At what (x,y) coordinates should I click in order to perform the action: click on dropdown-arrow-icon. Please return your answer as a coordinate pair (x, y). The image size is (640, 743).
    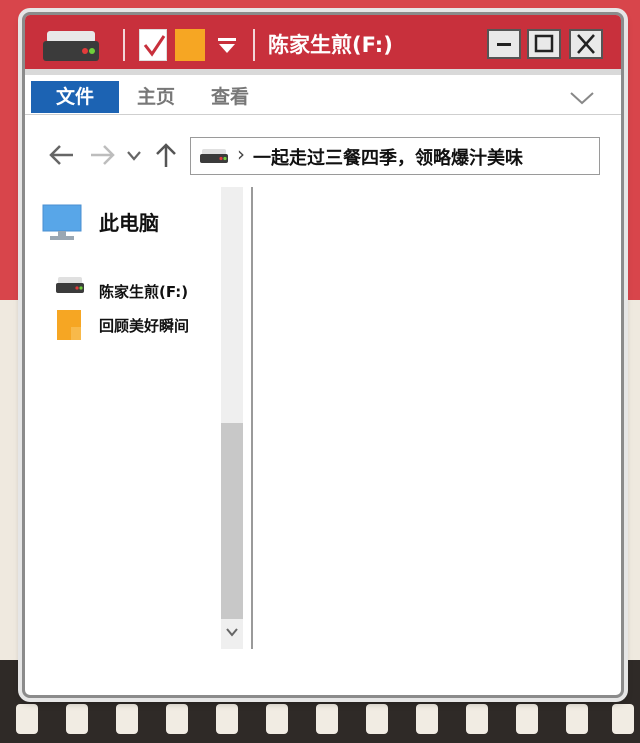
    Looking at the image, I should click on (227, 46).